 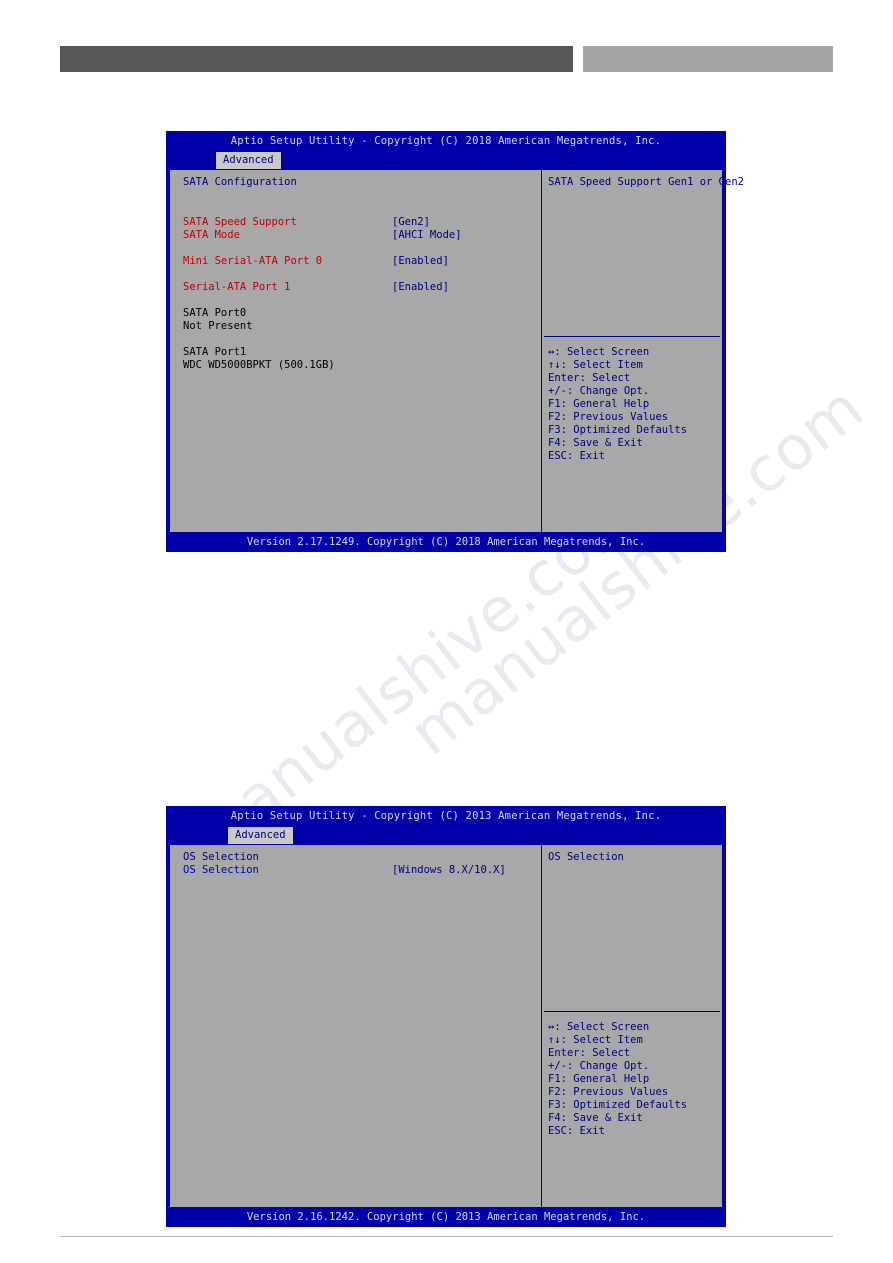 I want to click on setting-row-os-selection: OS Selection [Windows 8.X/10.X], so click(x=359, y=870).